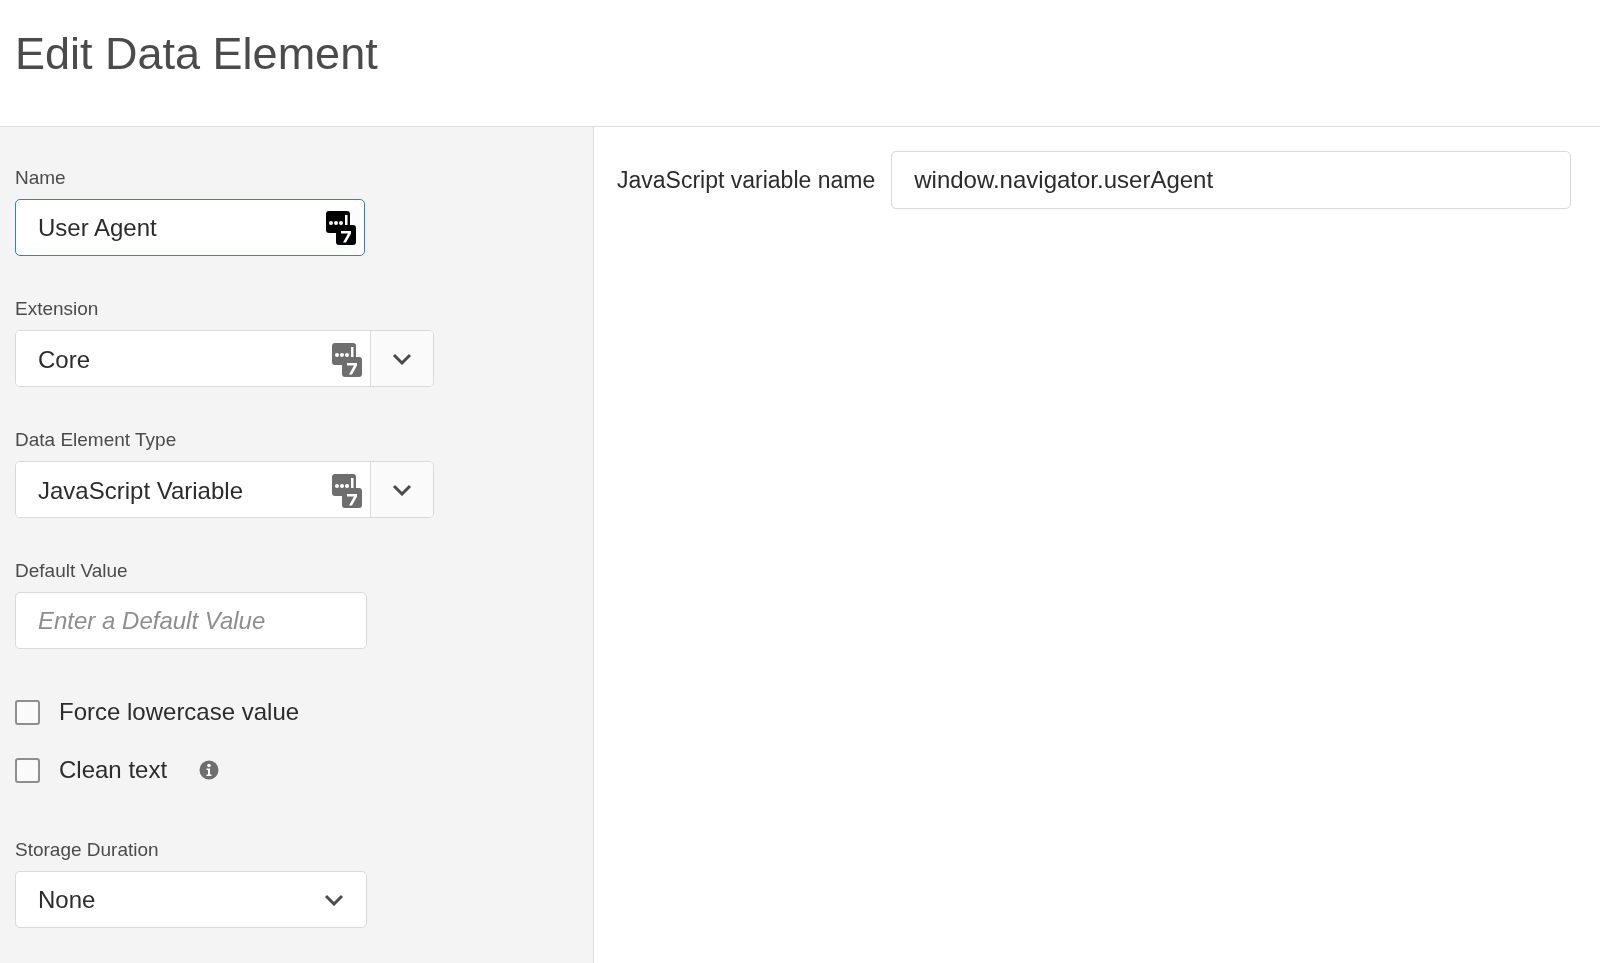  Describe the element at coordinates (71, 571) in the screenshot. I see `field-label: Default Value` at that location.